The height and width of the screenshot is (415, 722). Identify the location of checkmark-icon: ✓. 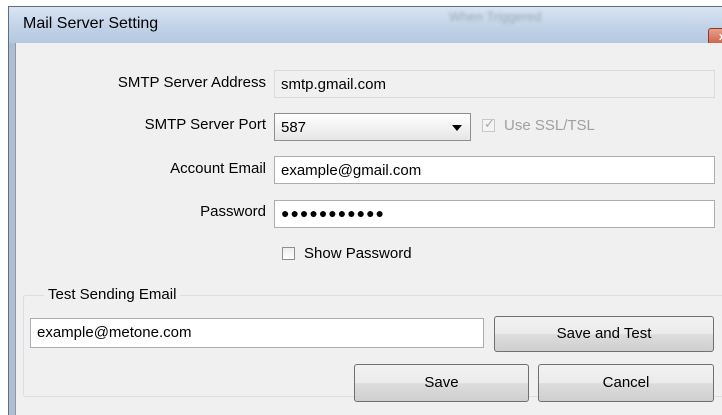
(489, 123).